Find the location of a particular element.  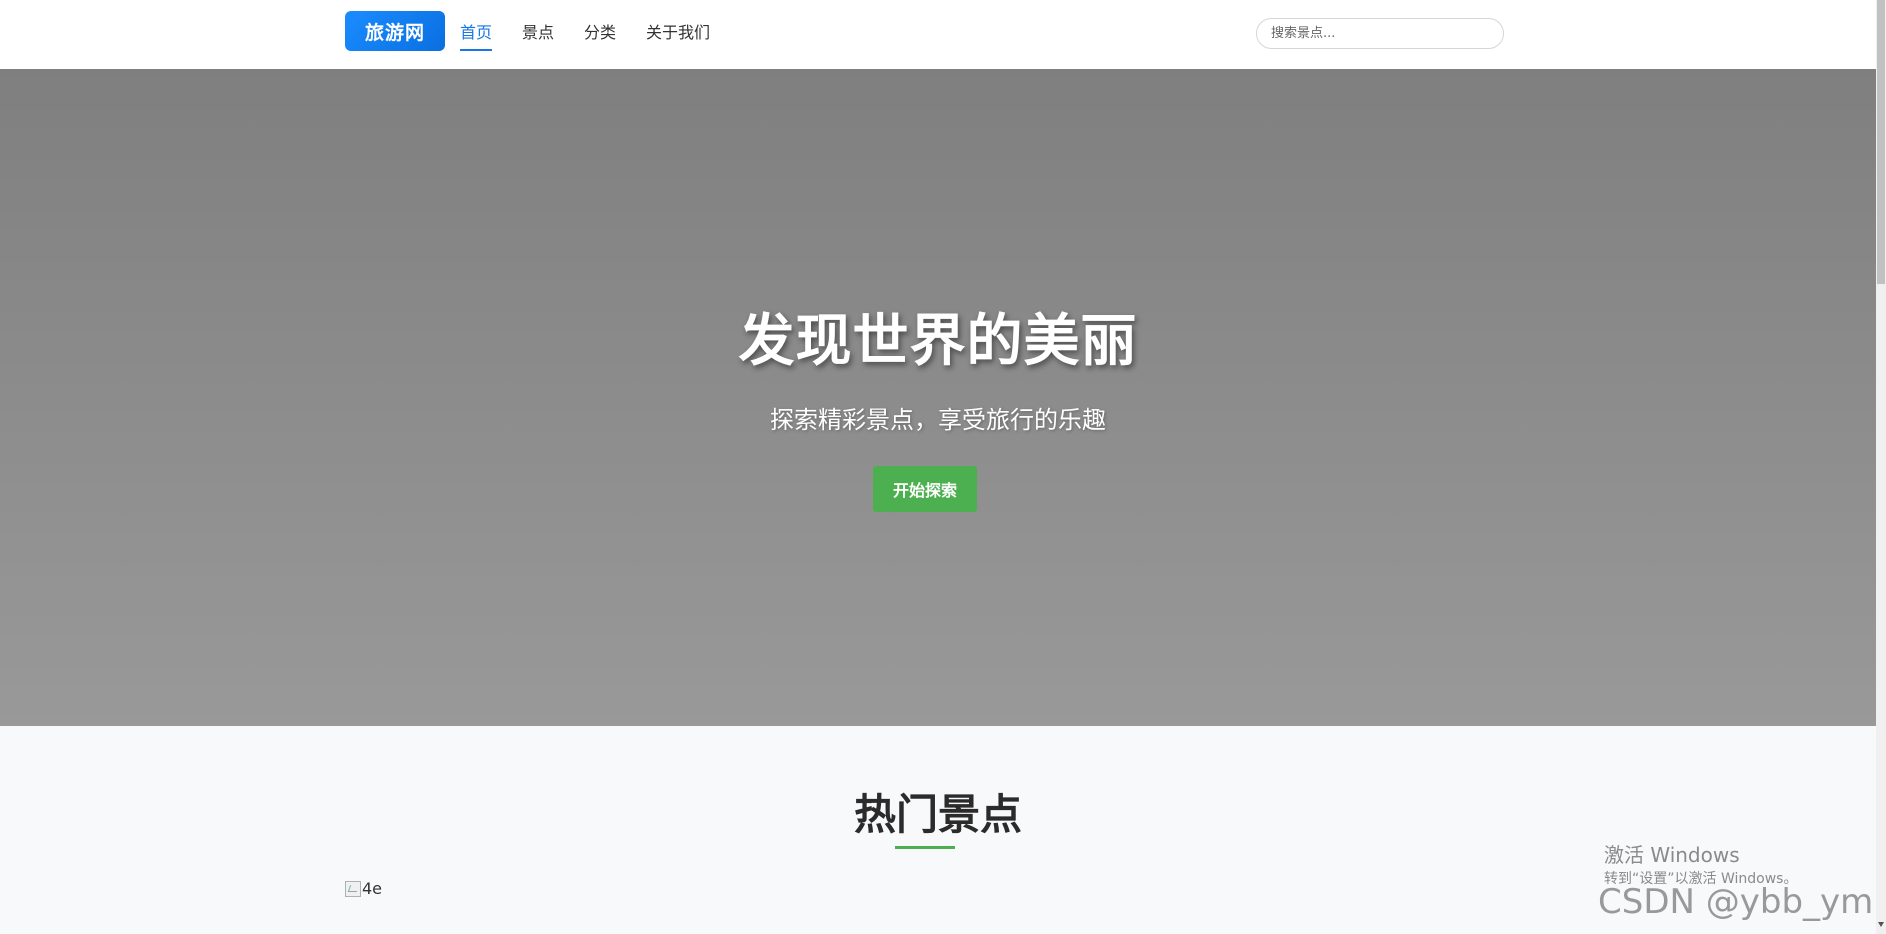

windows-activation-title: 激活 Windows is located at coordinates (1672, 855).